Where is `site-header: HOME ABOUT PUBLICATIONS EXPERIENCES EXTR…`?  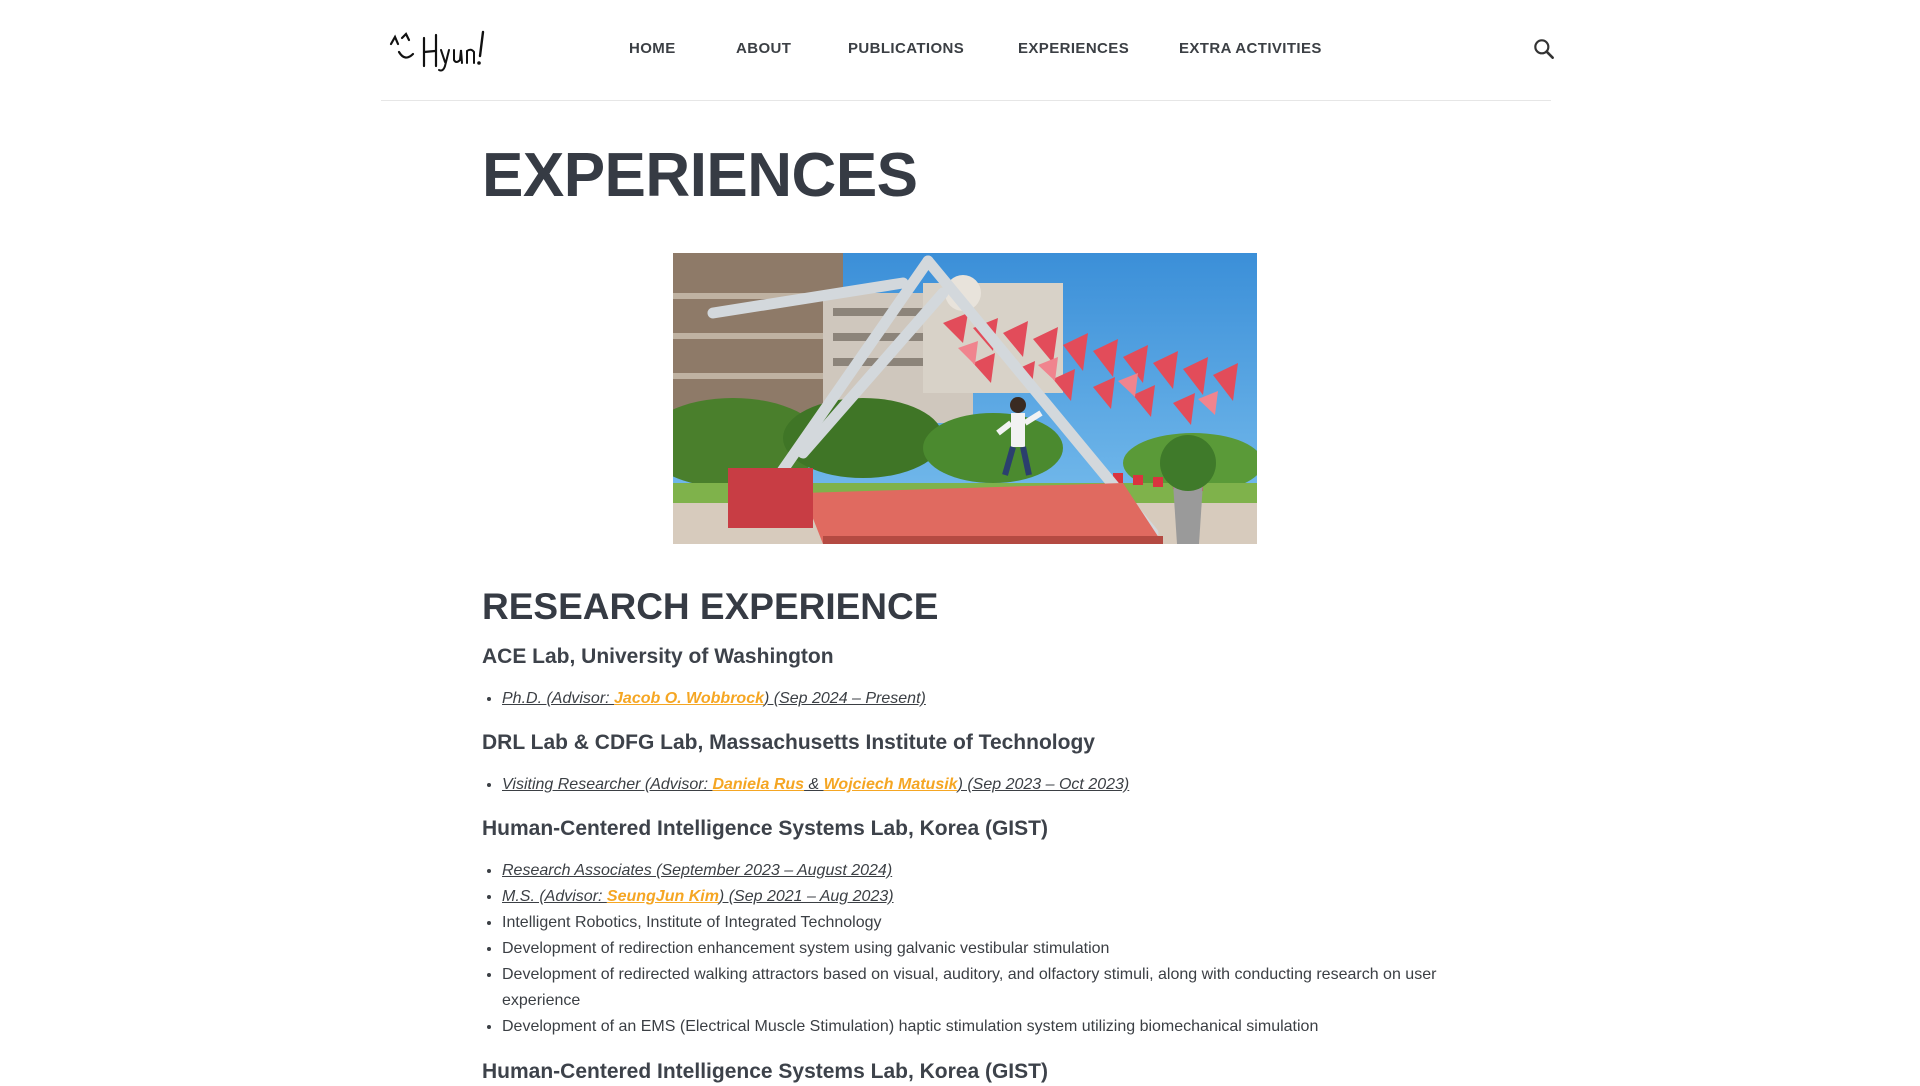 site-header: HOME ABOUT PUBLICATIONS EXPERIENCES EXTR… is located at coordinates (967, 50).